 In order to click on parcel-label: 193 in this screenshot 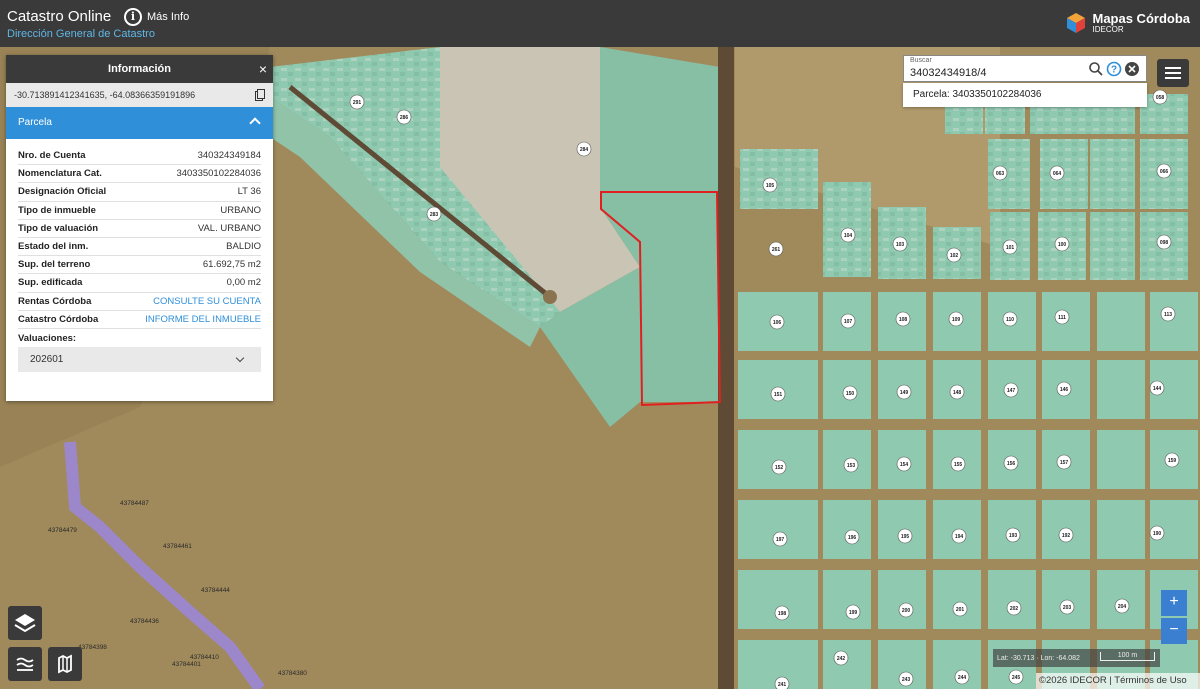, I will do `click(1013, 535)`.